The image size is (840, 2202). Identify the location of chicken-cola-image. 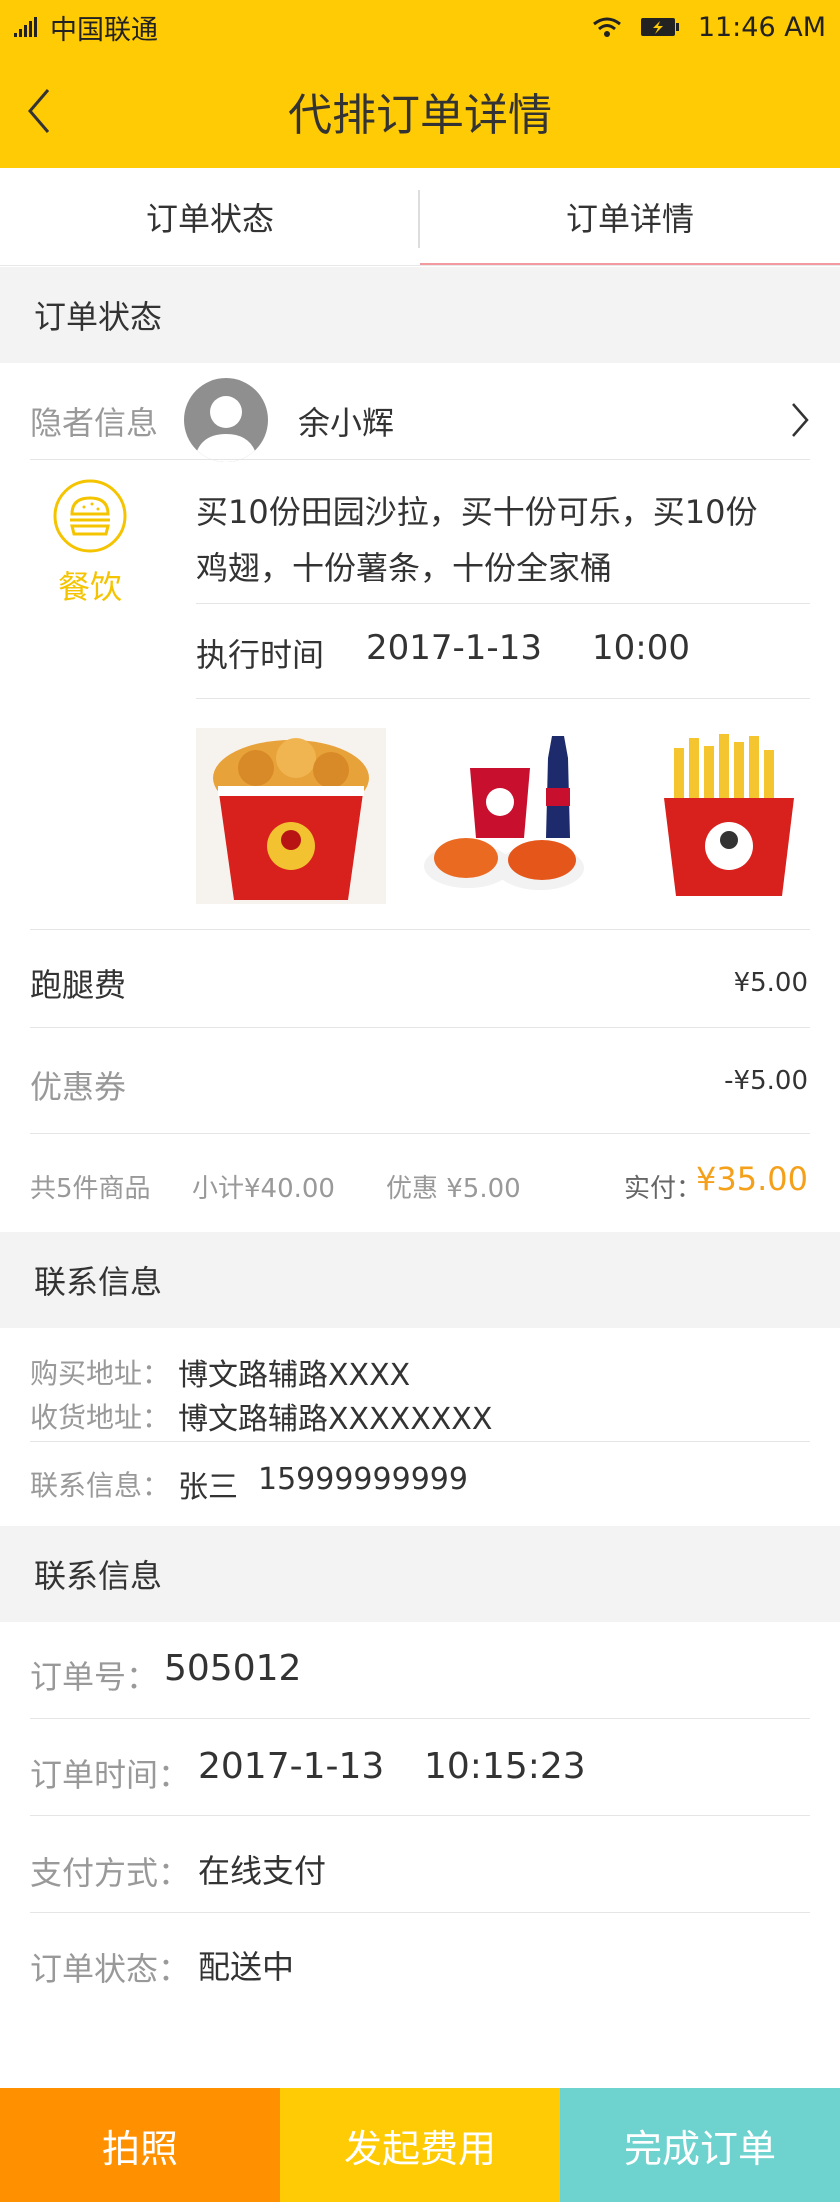
(513, 816).